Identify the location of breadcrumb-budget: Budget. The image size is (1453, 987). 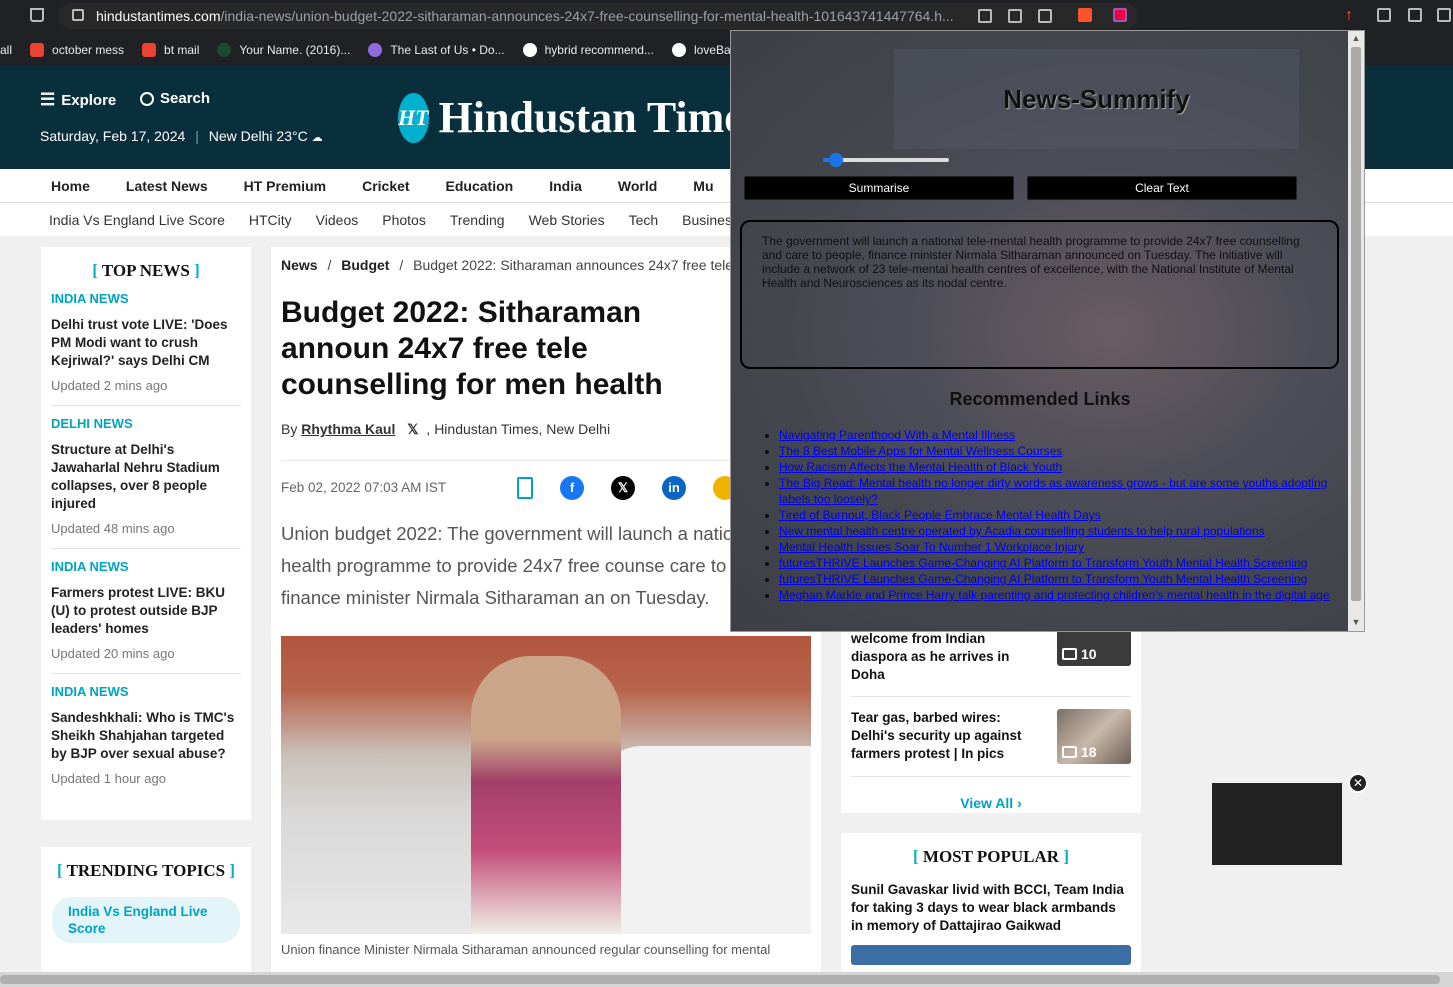
(365, 265).